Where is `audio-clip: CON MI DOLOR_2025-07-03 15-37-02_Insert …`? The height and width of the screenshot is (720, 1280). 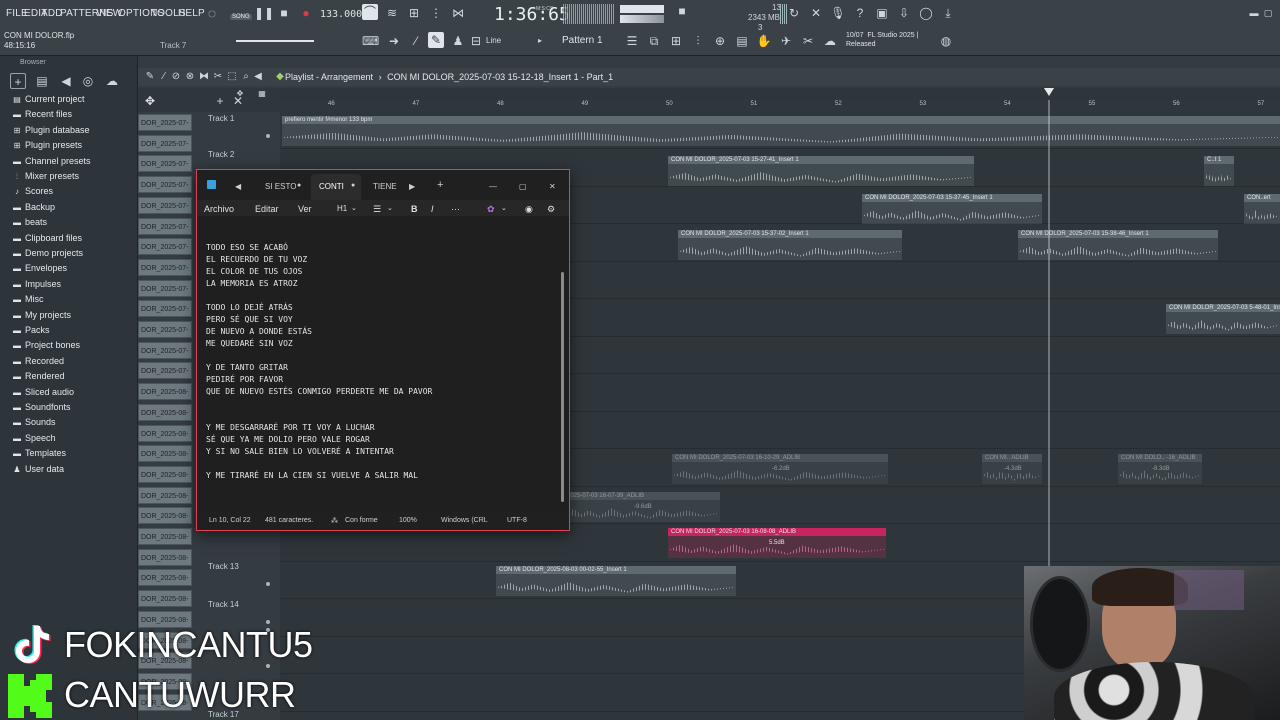 audio-clip: CON MI DOLOR_2025-07-03 15-37-02_Insert … is located at coordinates (790, 245).